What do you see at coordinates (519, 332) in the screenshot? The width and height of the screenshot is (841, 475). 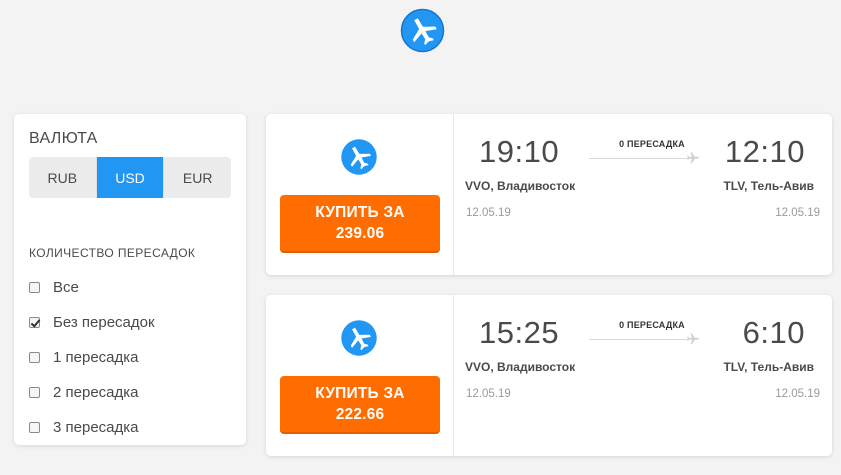 I see `departure-time: 15:25` at bounding box center [519, 332].